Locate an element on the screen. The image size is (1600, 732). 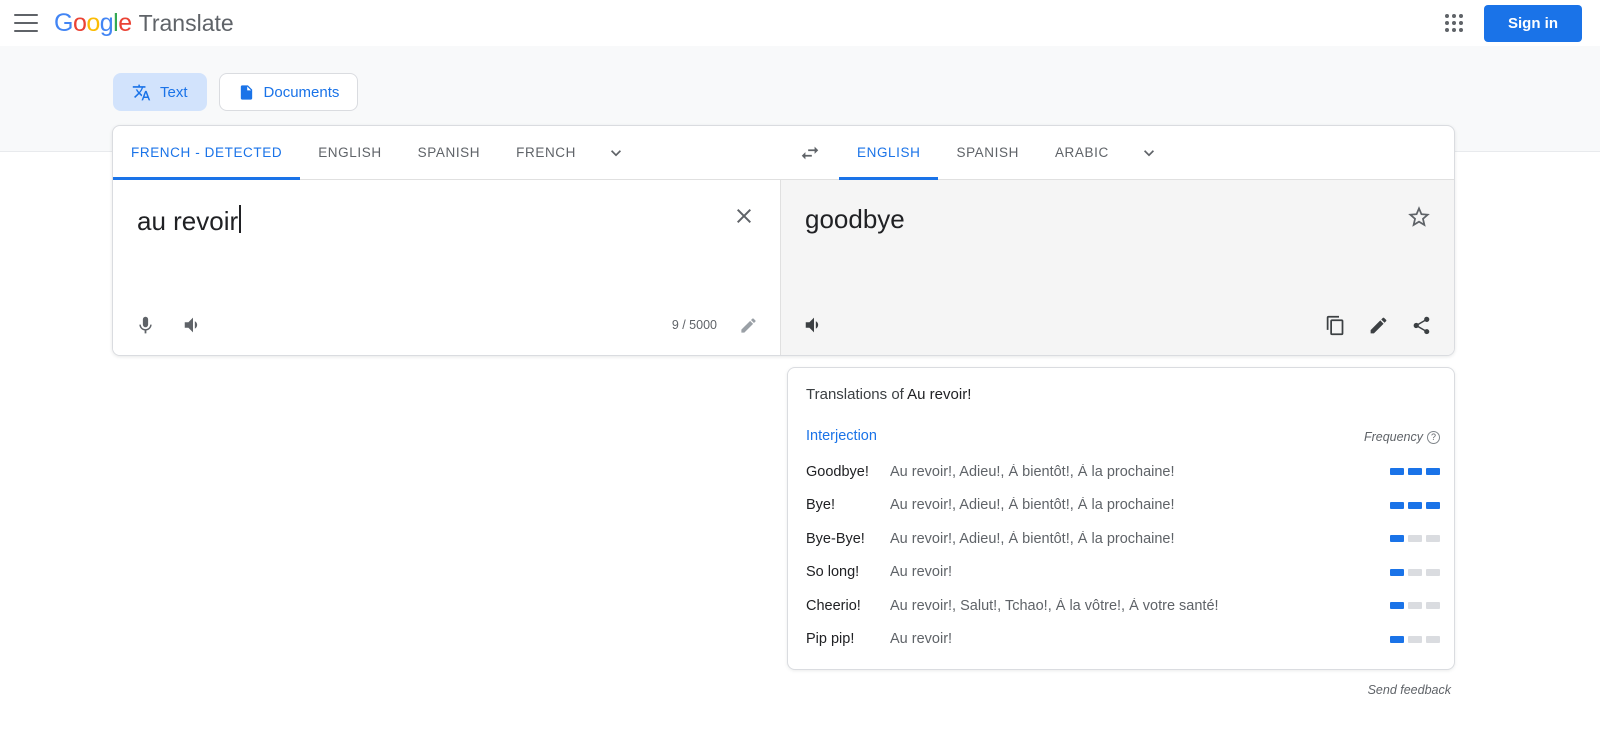
top-bar-actions: Sign in is located at coordinates (1513, 23).